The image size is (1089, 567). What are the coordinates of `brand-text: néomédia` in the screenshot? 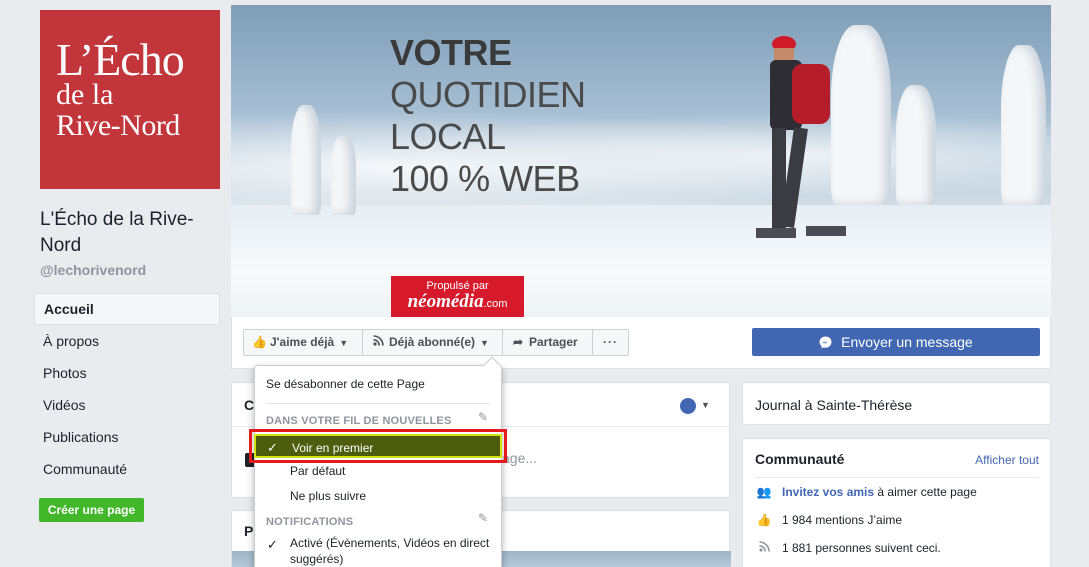 It's located at (445, 301).